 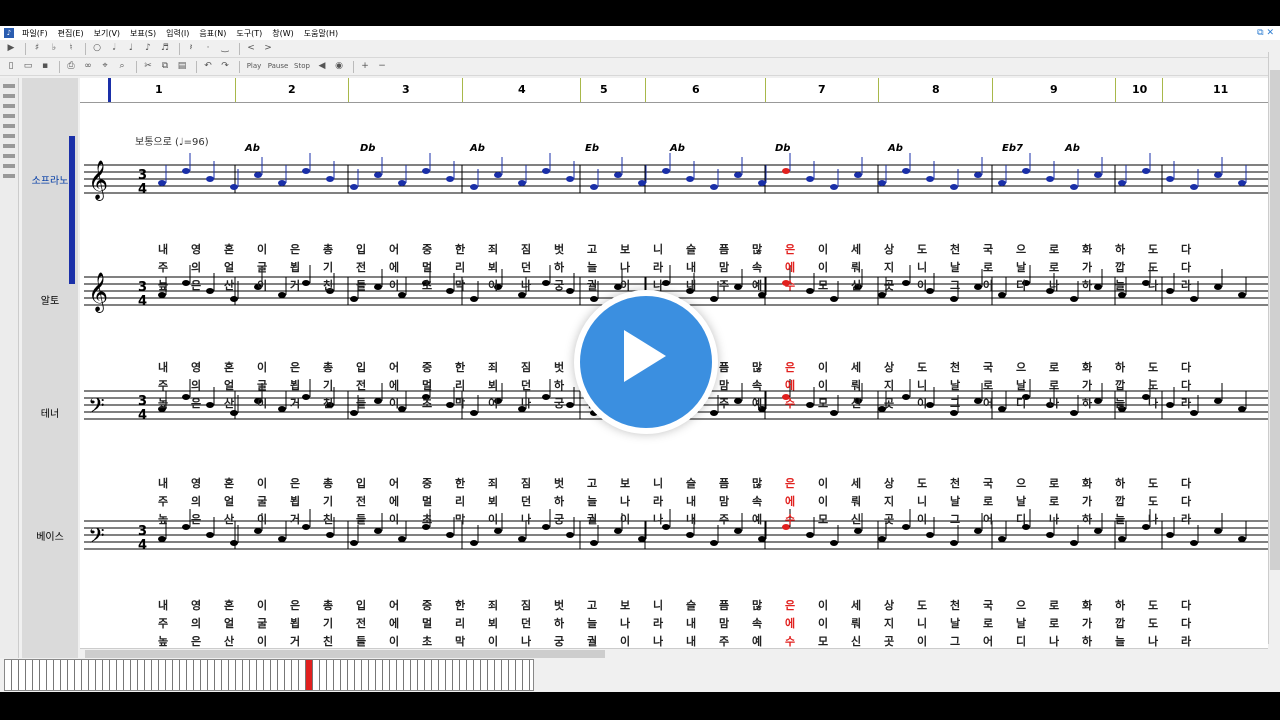 I want to click on horizontal-scrollbar, so click(x=674, y=653).